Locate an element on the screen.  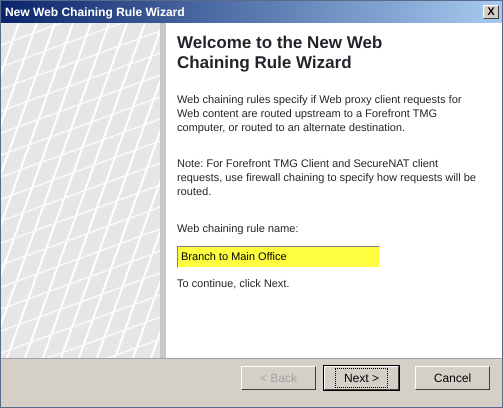
window-title: New Web Chaining Rule Wizard is located at coordinates (95, 12).